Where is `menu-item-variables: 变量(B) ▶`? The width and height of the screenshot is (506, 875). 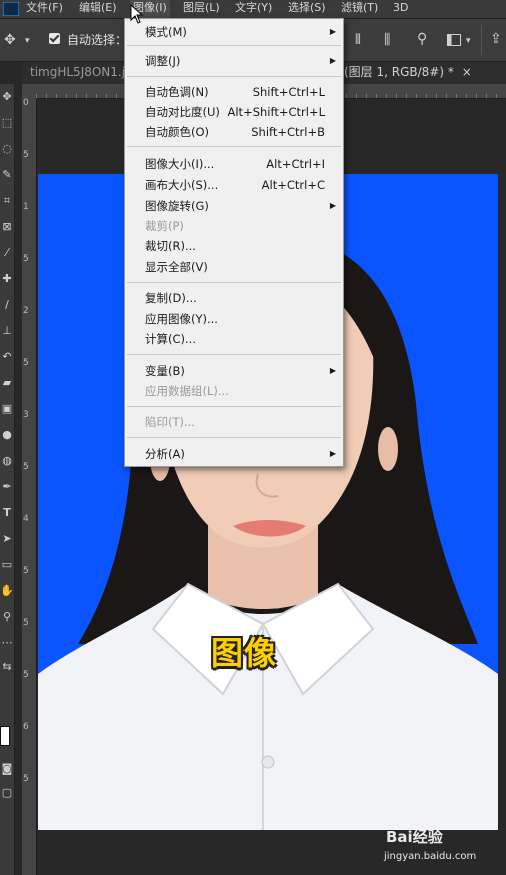
menu-item-variables: 变量(B) ▶ is located at coordinates (234, 371).